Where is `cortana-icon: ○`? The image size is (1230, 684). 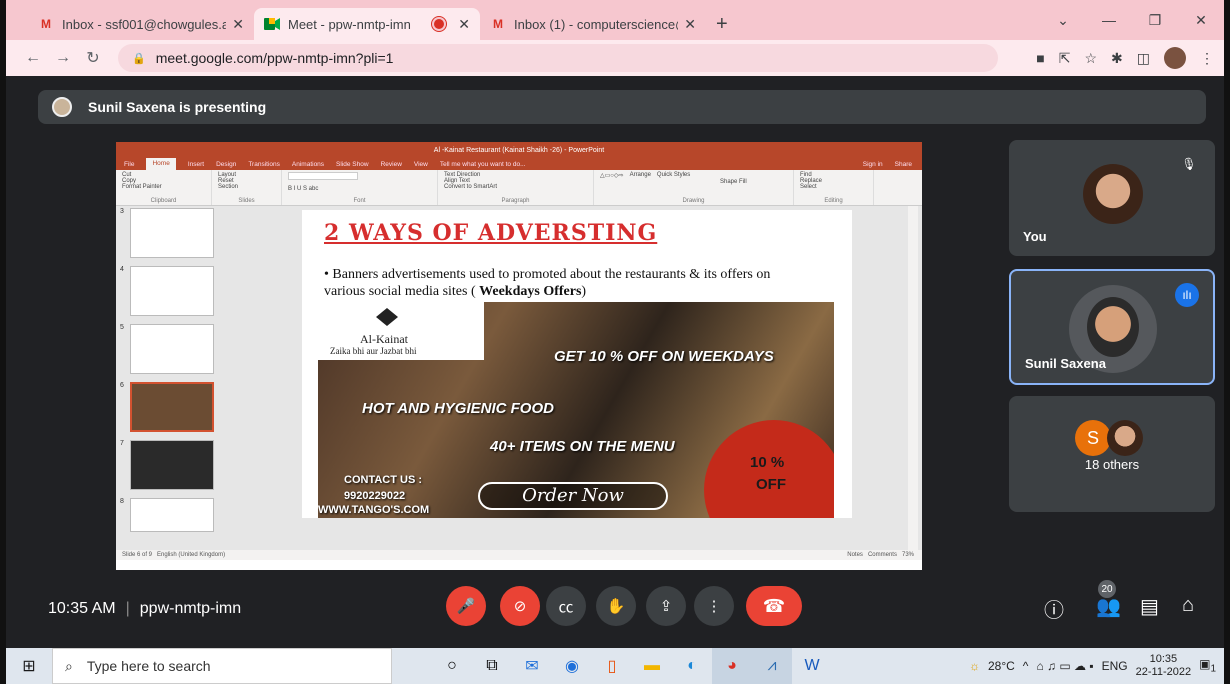
cortana-icon: ○ is located at coordinates (452, 666).